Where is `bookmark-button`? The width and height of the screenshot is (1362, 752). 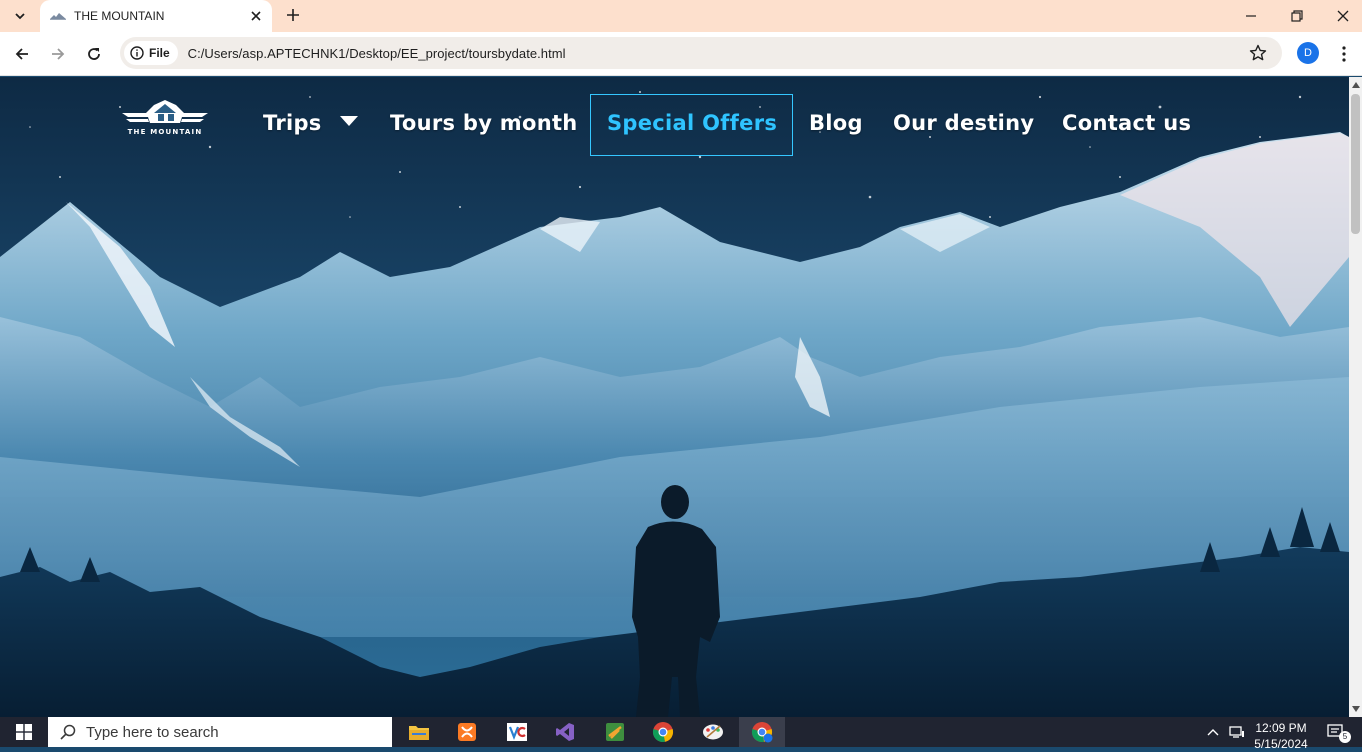
bookmark-button is located at coordinates (1258, 53).